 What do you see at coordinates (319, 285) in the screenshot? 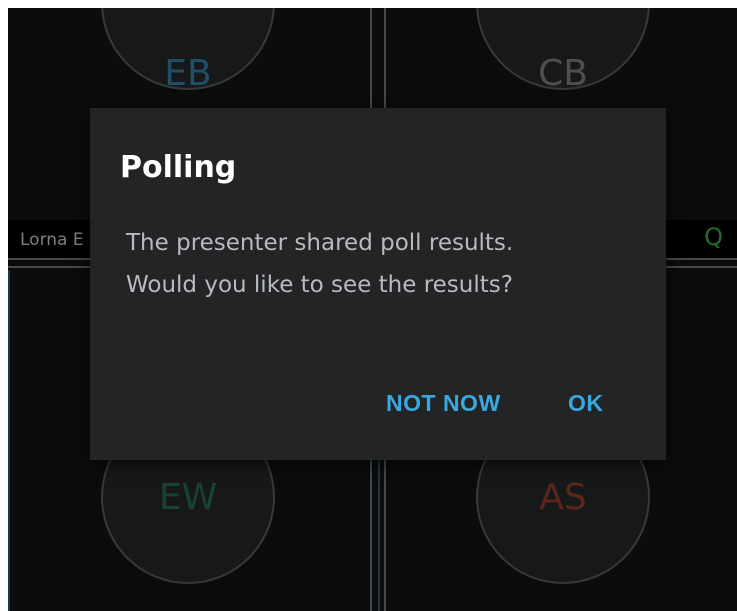
I see `dialog-message-line-2: Would you like to see the results?` at bounding box center [319, 285].